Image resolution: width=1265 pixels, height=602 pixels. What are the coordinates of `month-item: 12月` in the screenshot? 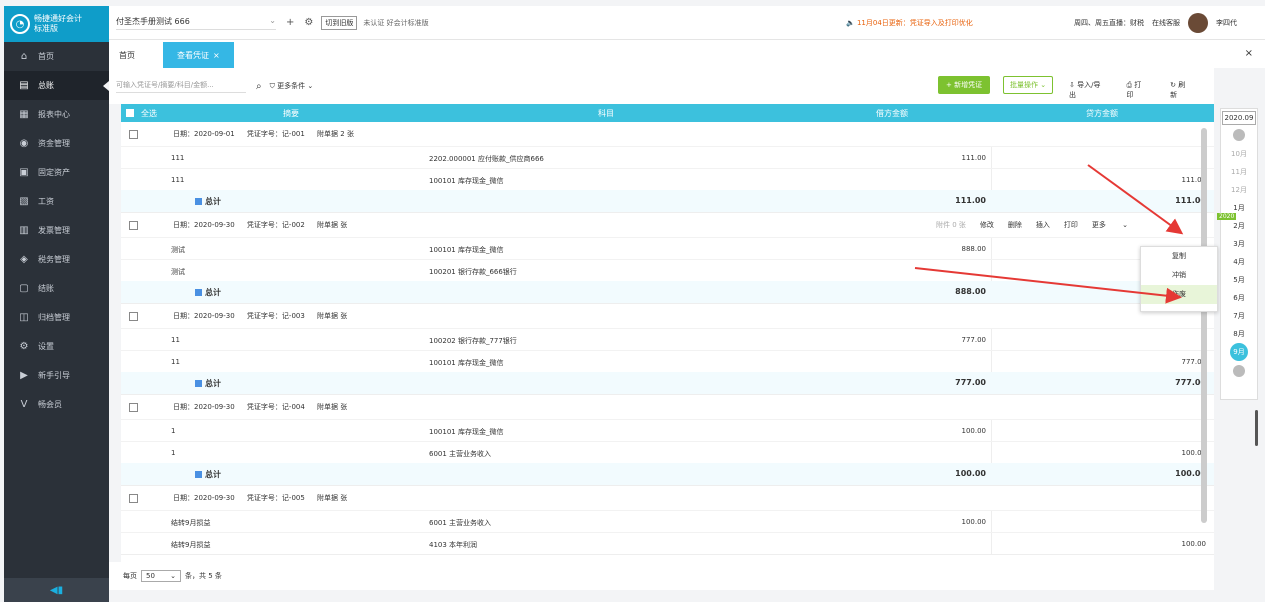 It's located at (1239, 190).